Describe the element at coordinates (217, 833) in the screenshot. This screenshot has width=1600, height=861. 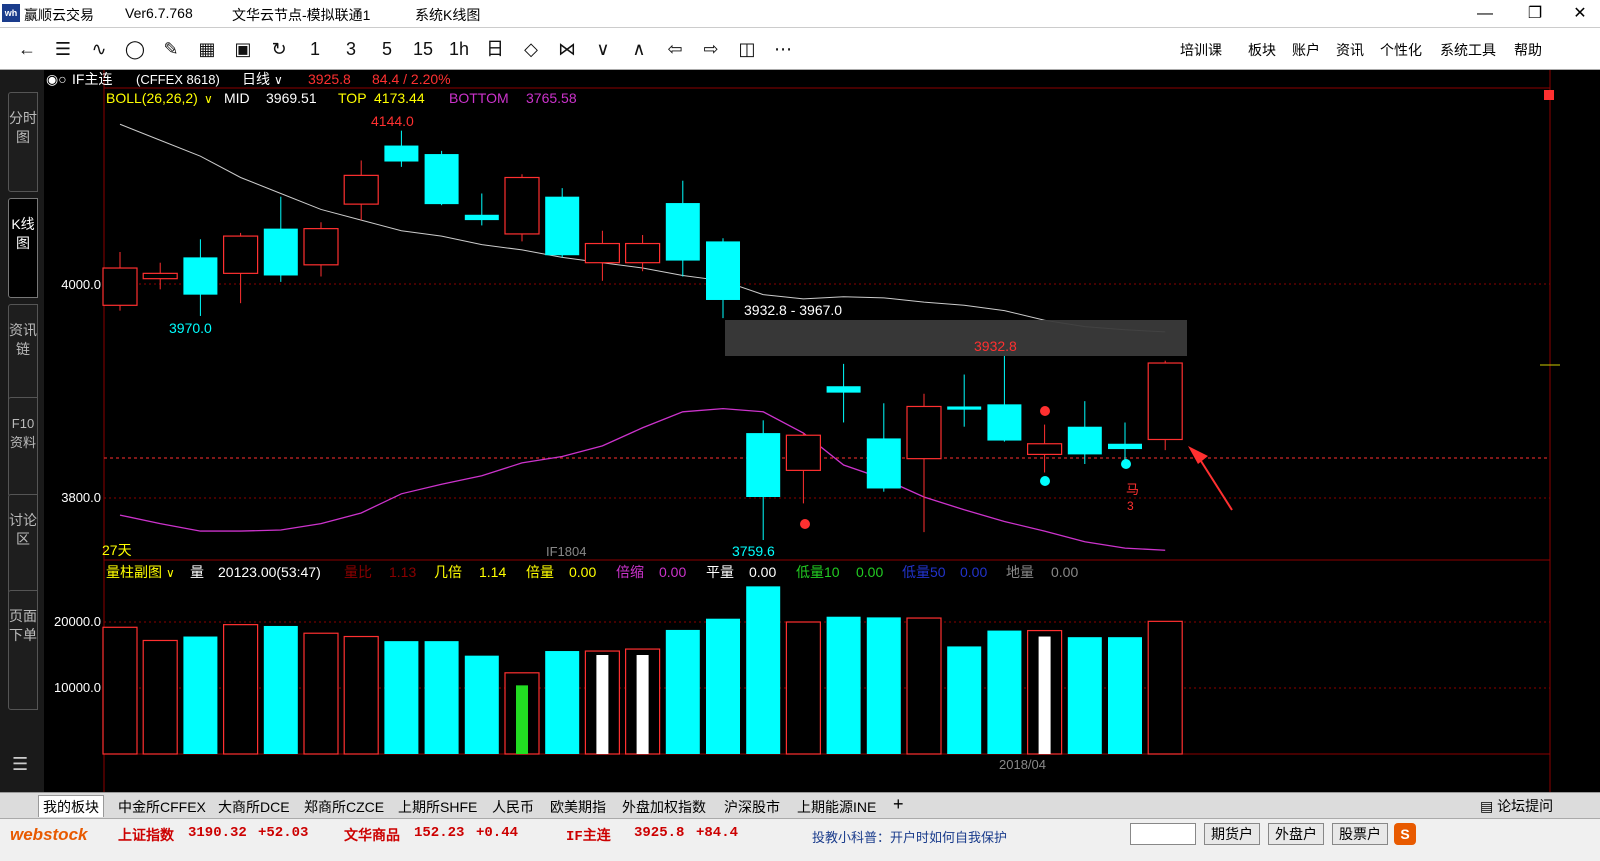
I see `ticker-price: 3190.32` at that location.